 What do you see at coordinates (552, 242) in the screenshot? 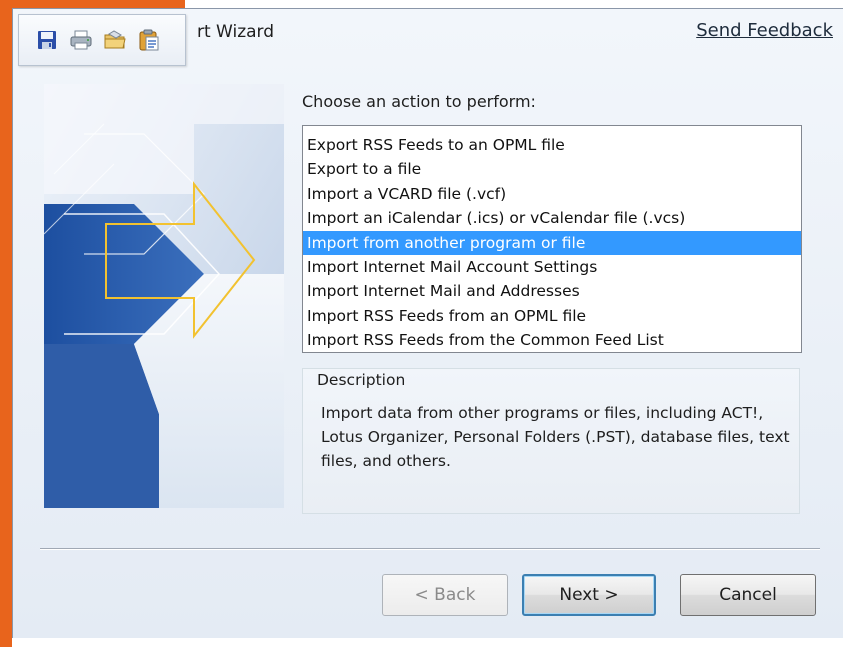
I see `list-item-selected: Import from another program or file` at bounding box center [552, 242].